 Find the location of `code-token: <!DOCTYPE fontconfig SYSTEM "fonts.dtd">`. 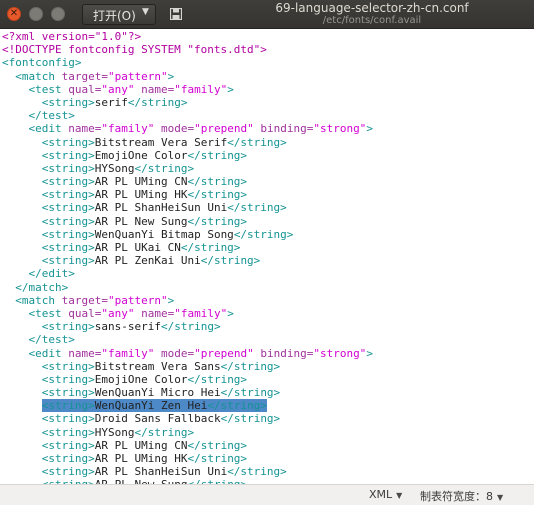

code-token: <!DOCTYPE fontconfig SYSTEM "fonts.dtd"> is located at coordinates (134, 50).